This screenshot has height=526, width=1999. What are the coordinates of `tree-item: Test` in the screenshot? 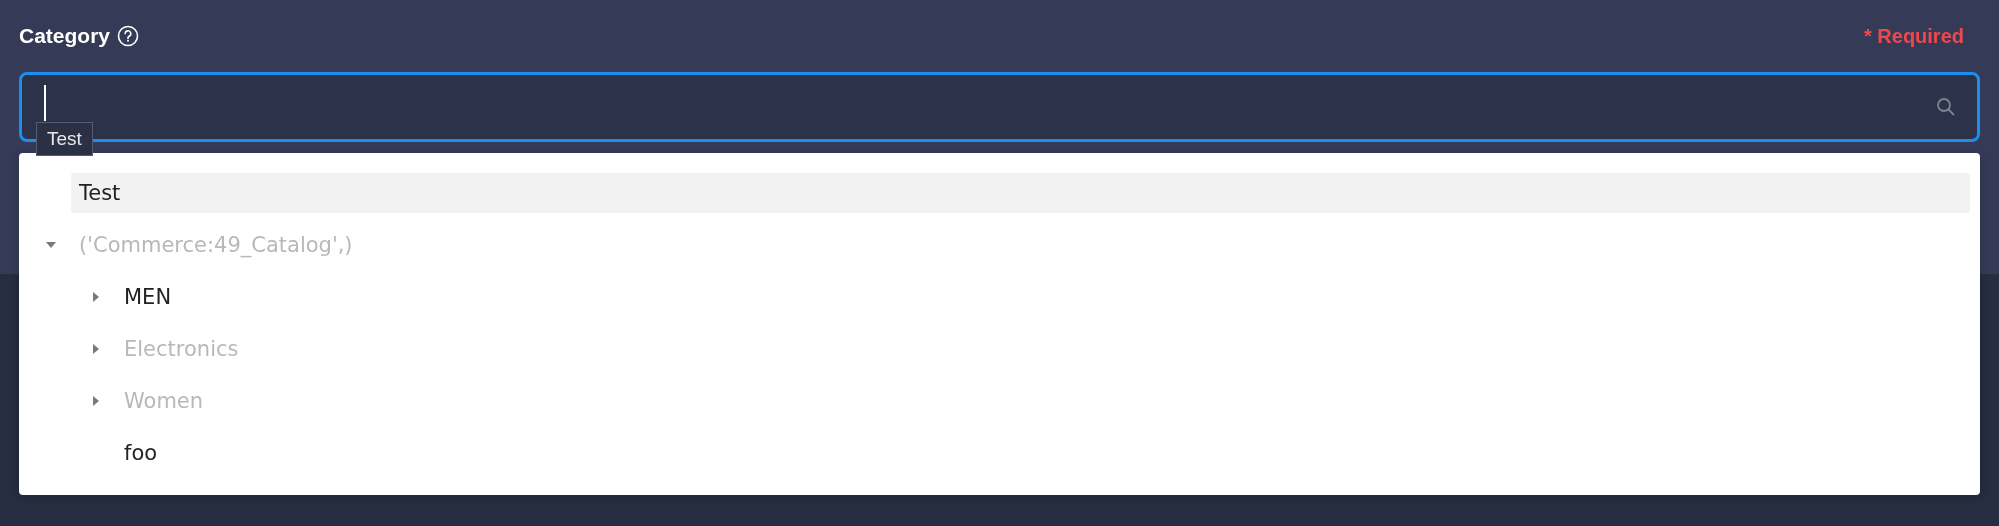 It's located at (1020, 193).